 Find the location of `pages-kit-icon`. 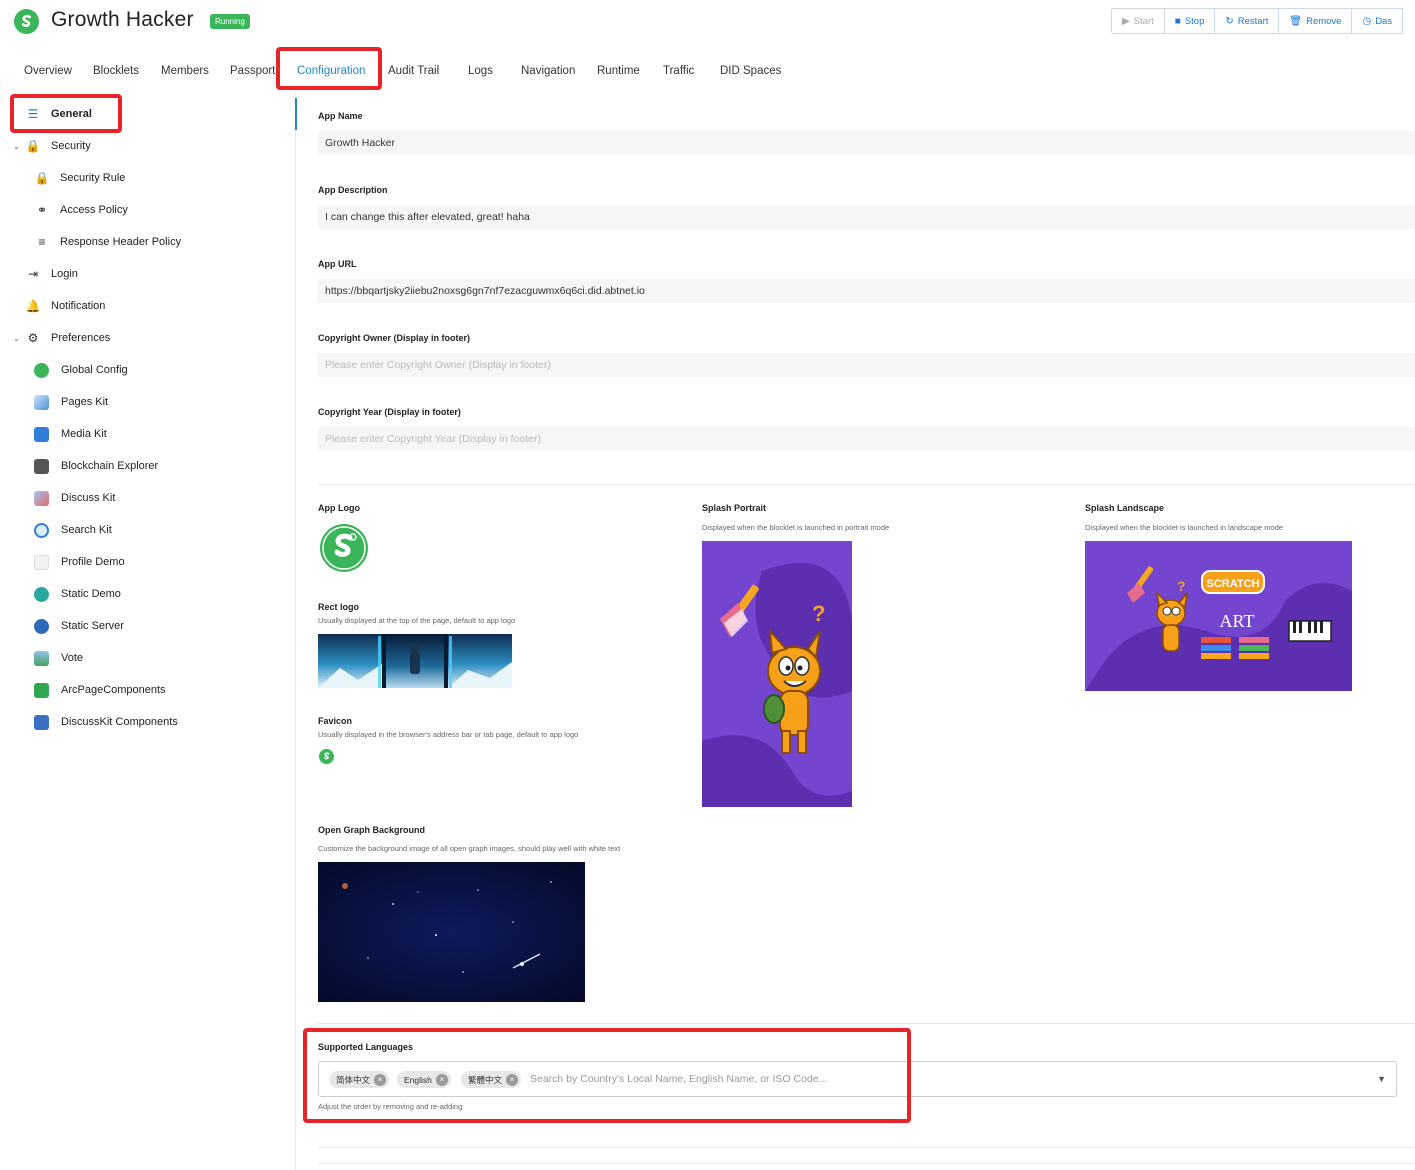

pages-kit-icon is located at coordinates (41, 402).